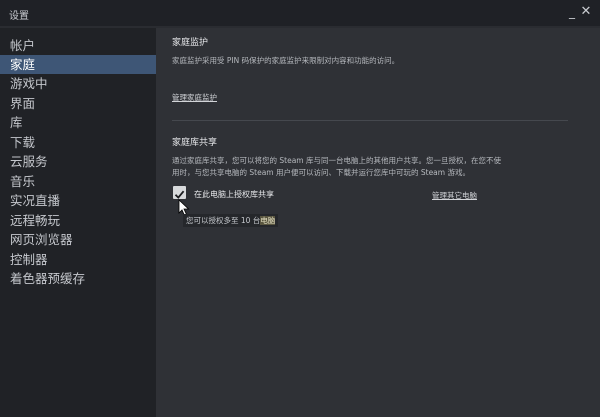  Describe the element at coordinates (223, 220) in the screenshot. I see `authorize-limit-text: 您可以授权多至 10 台` at that location.